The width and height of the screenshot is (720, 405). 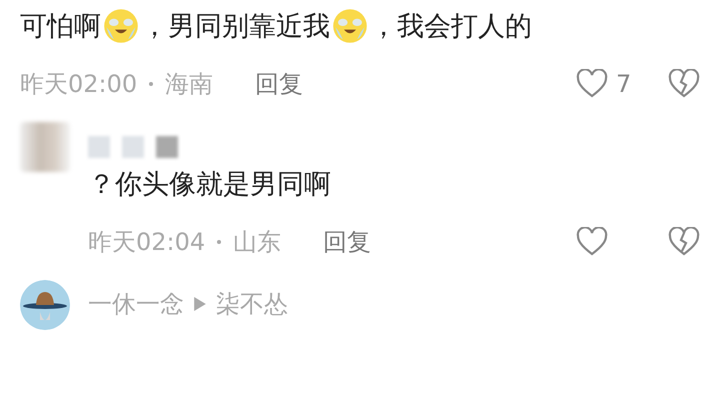 I want to click on username: 一休一念, so click(x=136, y=304).